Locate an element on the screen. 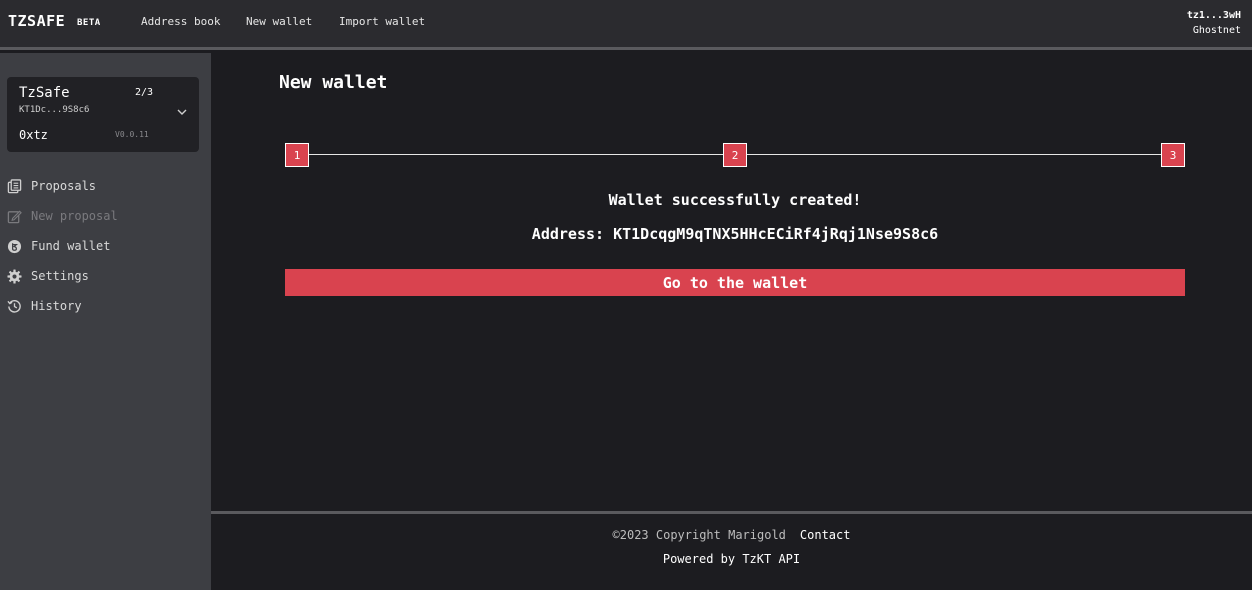  sidebar-item-fund-wallet: Fund wallet is located at coordinates (58, 246).